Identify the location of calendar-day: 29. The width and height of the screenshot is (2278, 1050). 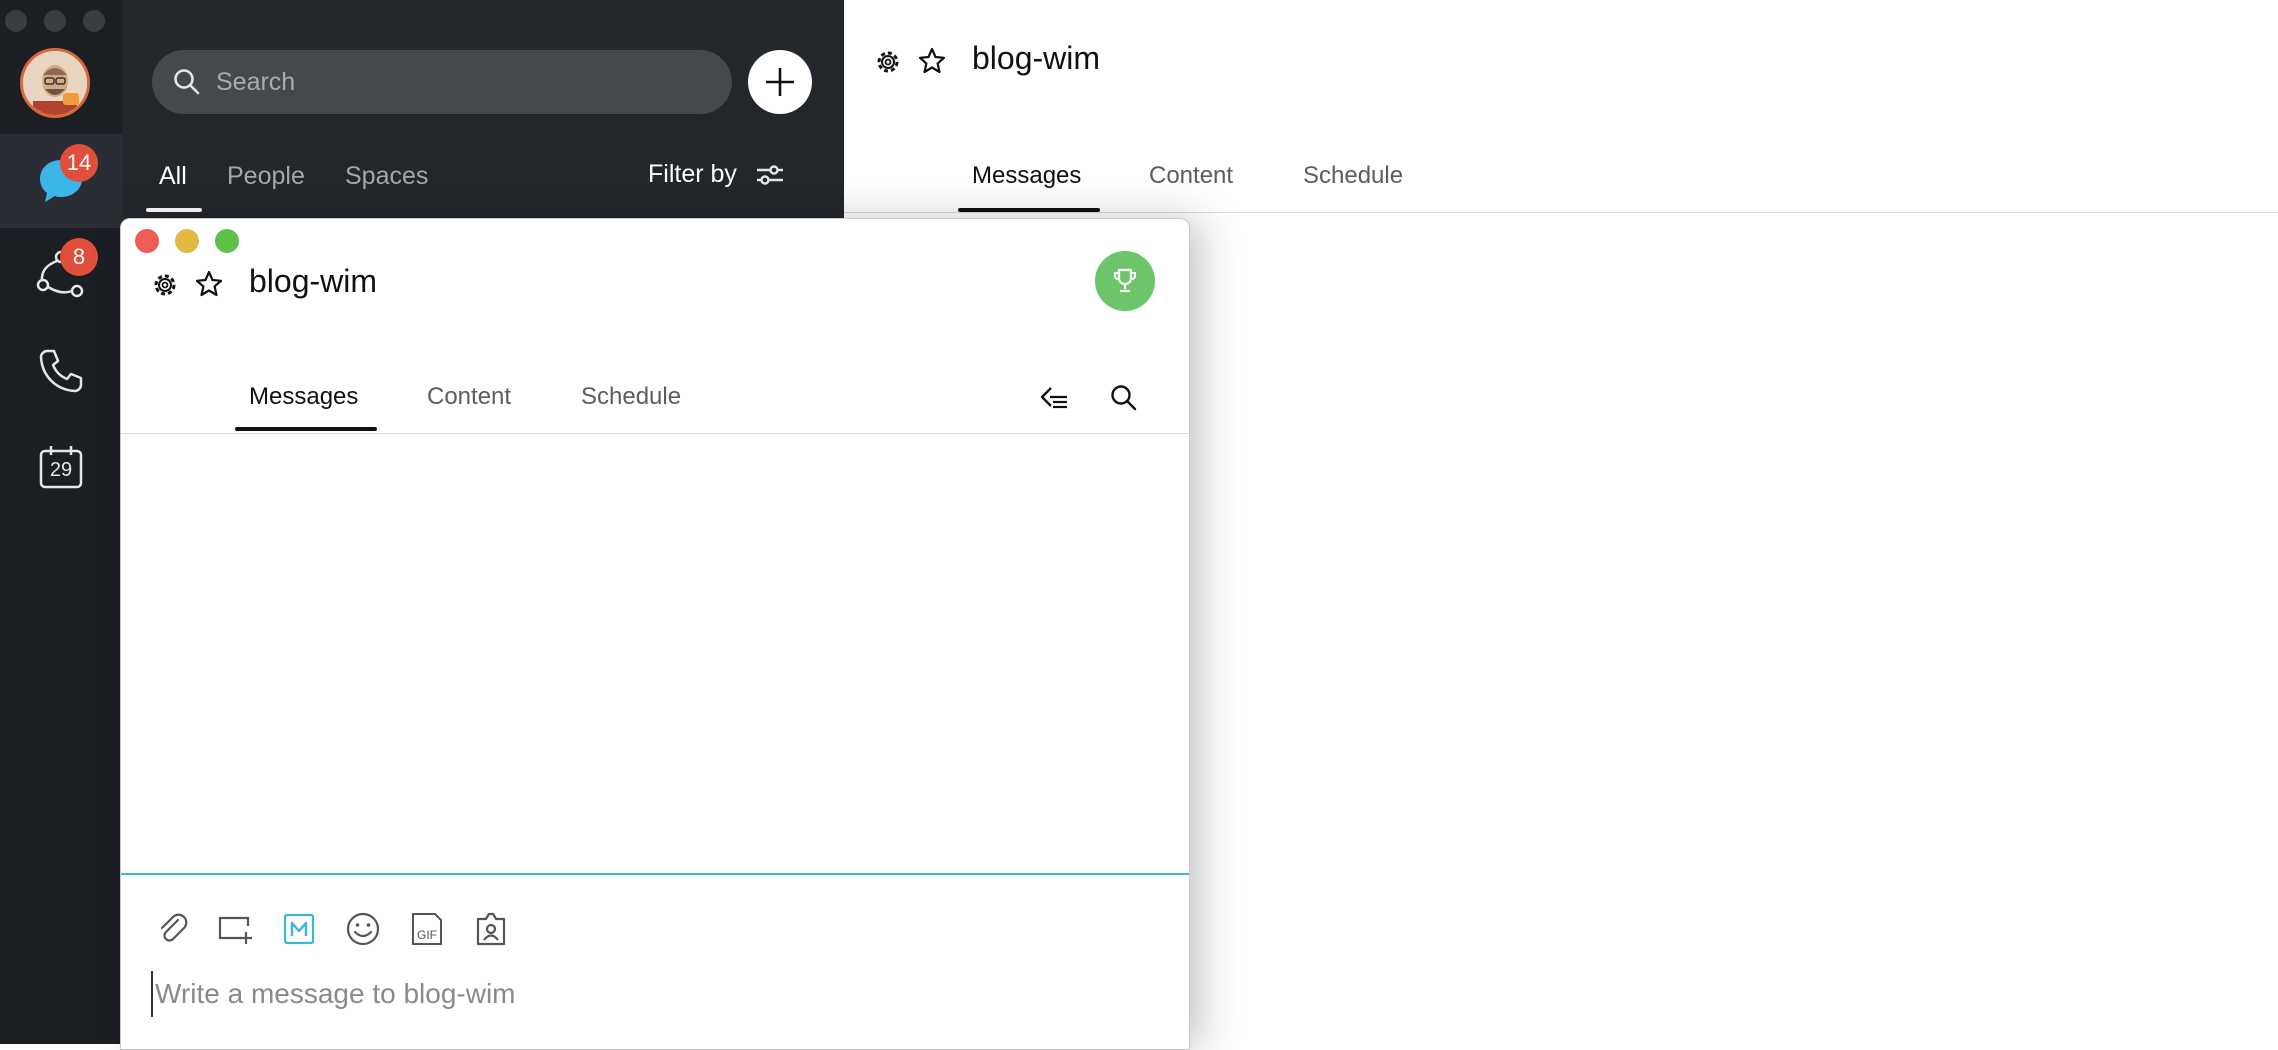
(61, 470).